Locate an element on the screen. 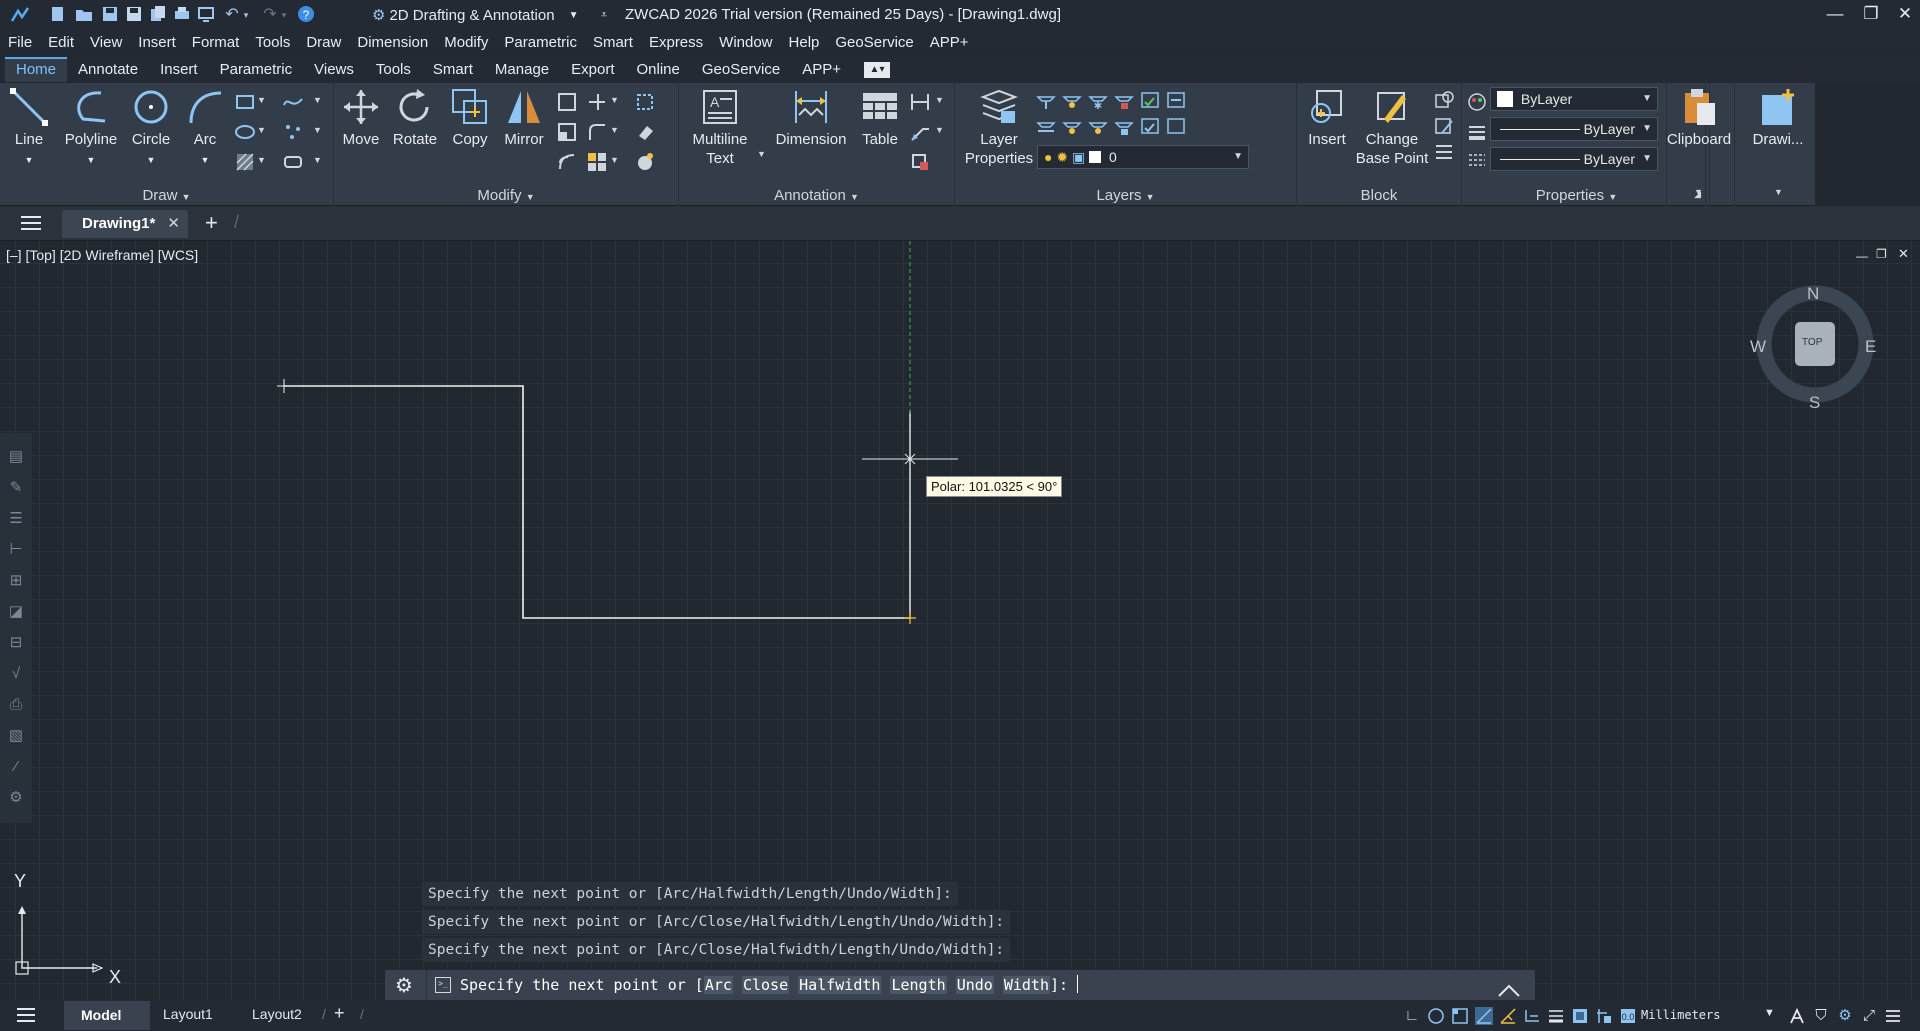 Image resolution: width=1920 pixels, height=1031 pixels. option-length: Length is located at coordinates (918, 985).